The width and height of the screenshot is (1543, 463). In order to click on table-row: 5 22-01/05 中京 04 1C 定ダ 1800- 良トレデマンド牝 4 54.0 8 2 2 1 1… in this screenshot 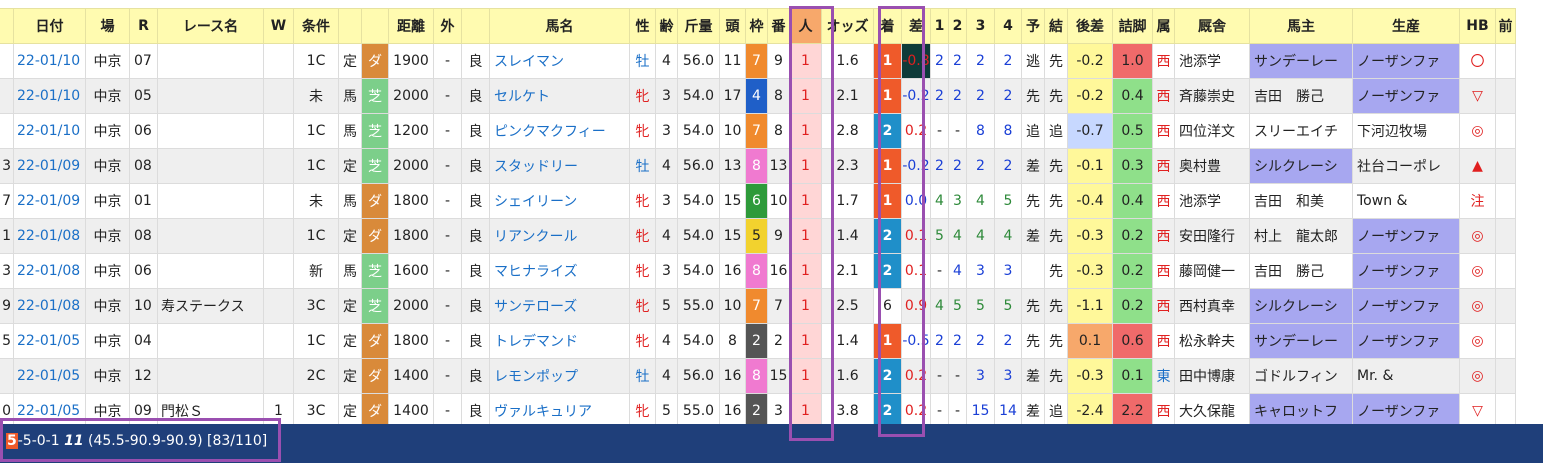, I will do `click(758, 341)`.